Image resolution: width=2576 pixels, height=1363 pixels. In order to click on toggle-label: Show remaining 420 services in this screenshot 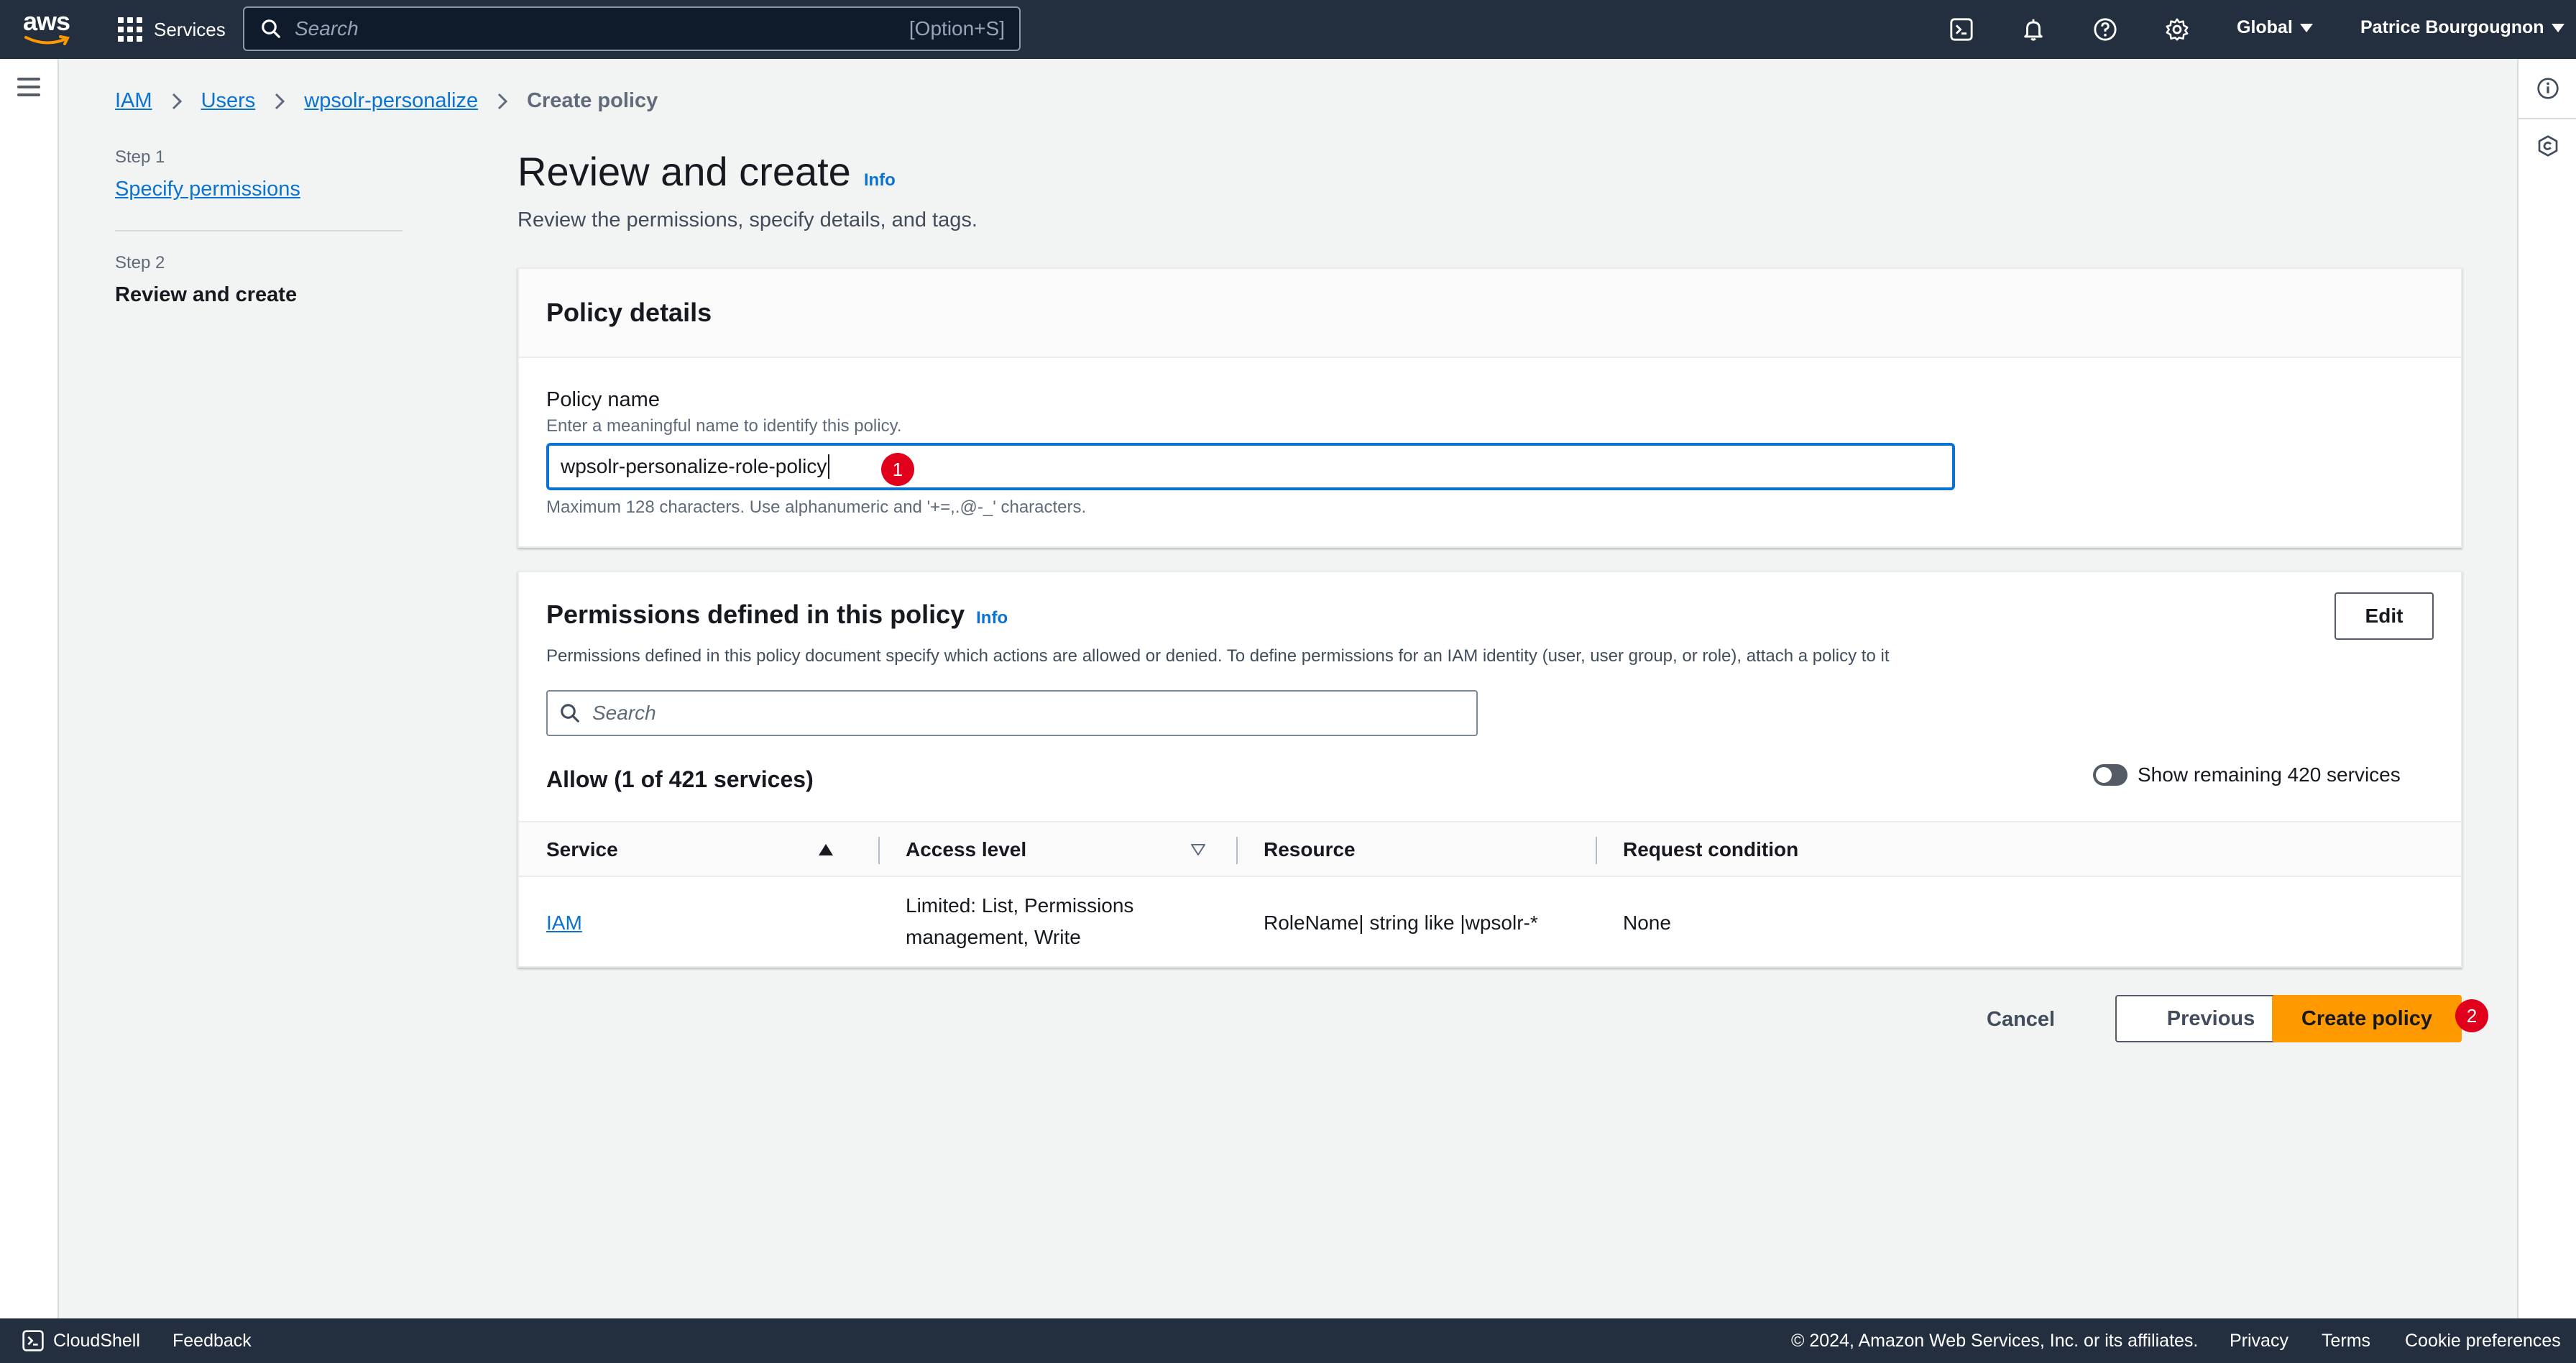, I will do `click(2269, 774)`.